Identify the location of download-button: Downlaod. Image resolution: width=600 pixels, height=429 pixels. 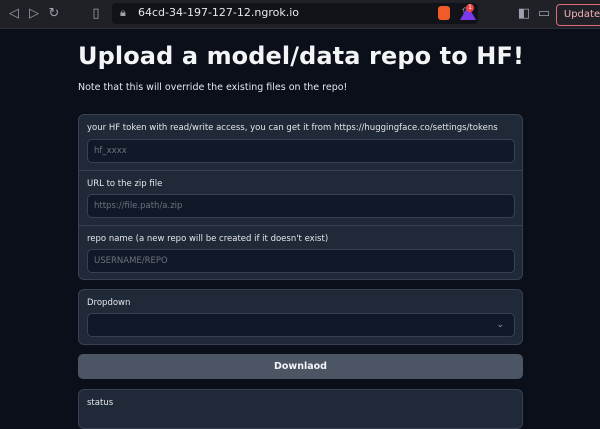
(300, 366).